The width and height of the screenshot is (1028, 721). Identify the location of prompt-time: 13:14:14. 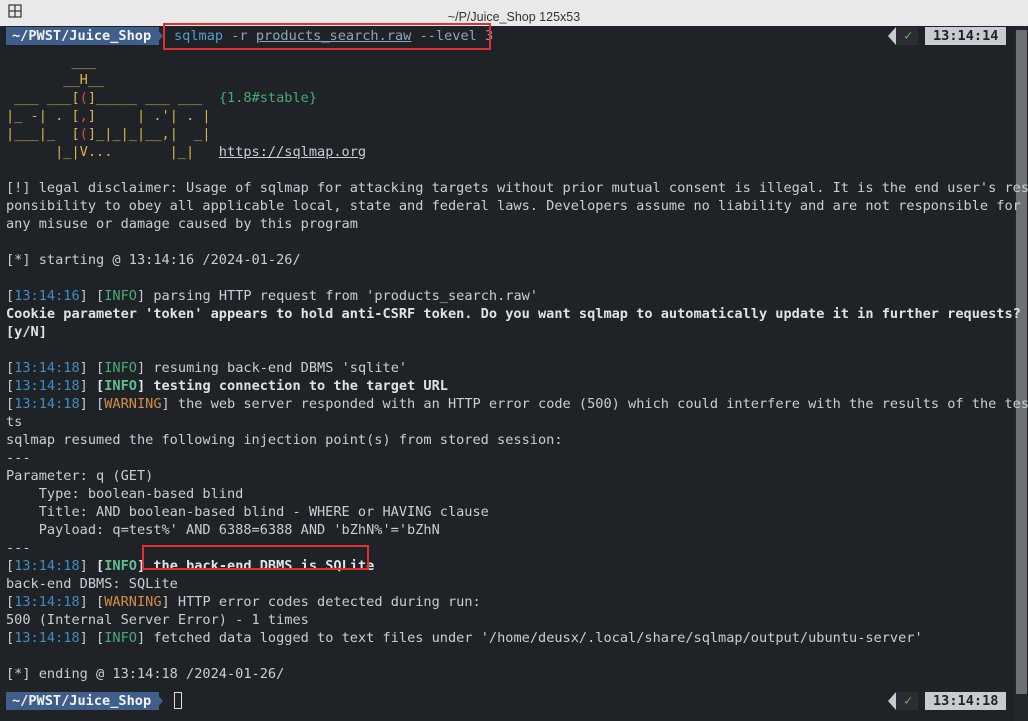
(966, 36).